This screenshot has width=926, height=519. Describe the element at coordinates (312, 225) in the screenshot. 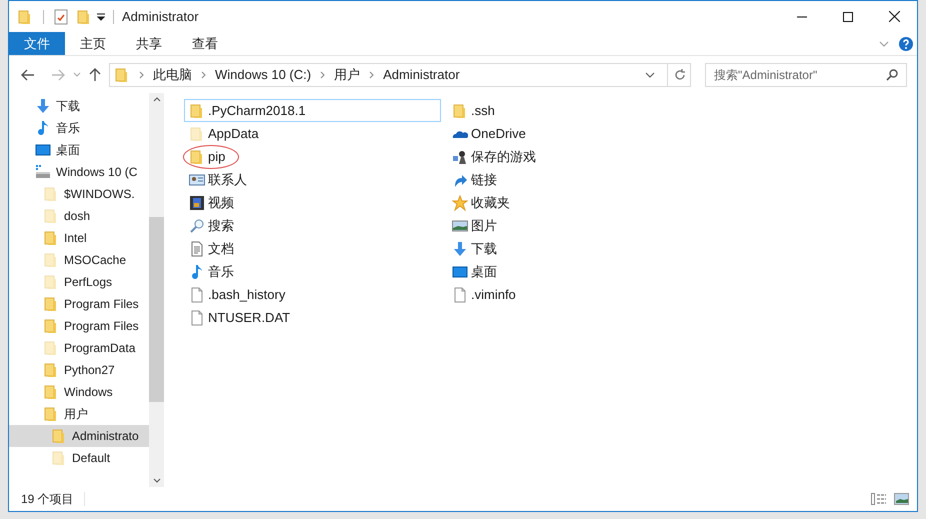

I see `file-item: 搜索` at that location.